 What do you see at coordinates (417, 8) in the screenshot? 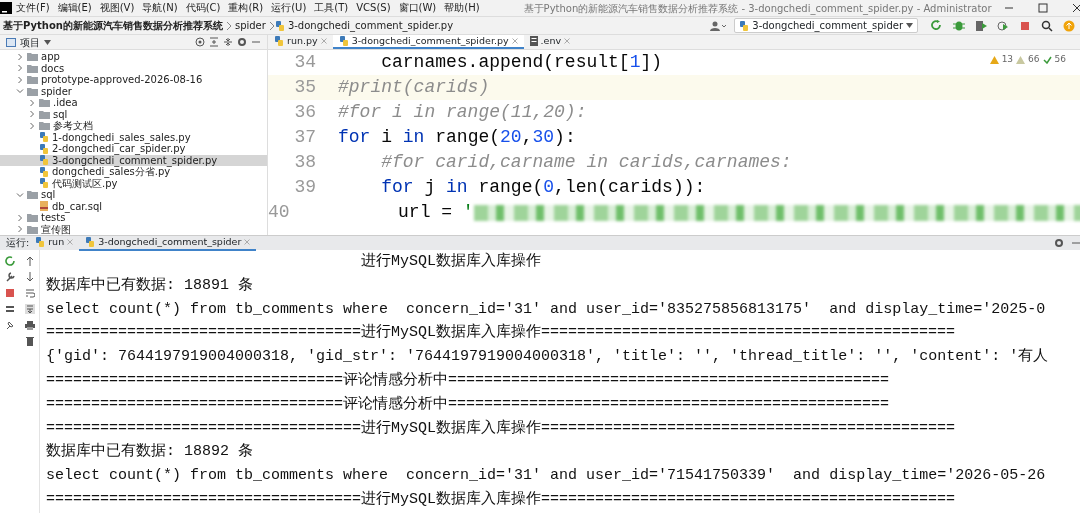
I see `menu-item: 窗口(W)` at bounding box center [417, 8].